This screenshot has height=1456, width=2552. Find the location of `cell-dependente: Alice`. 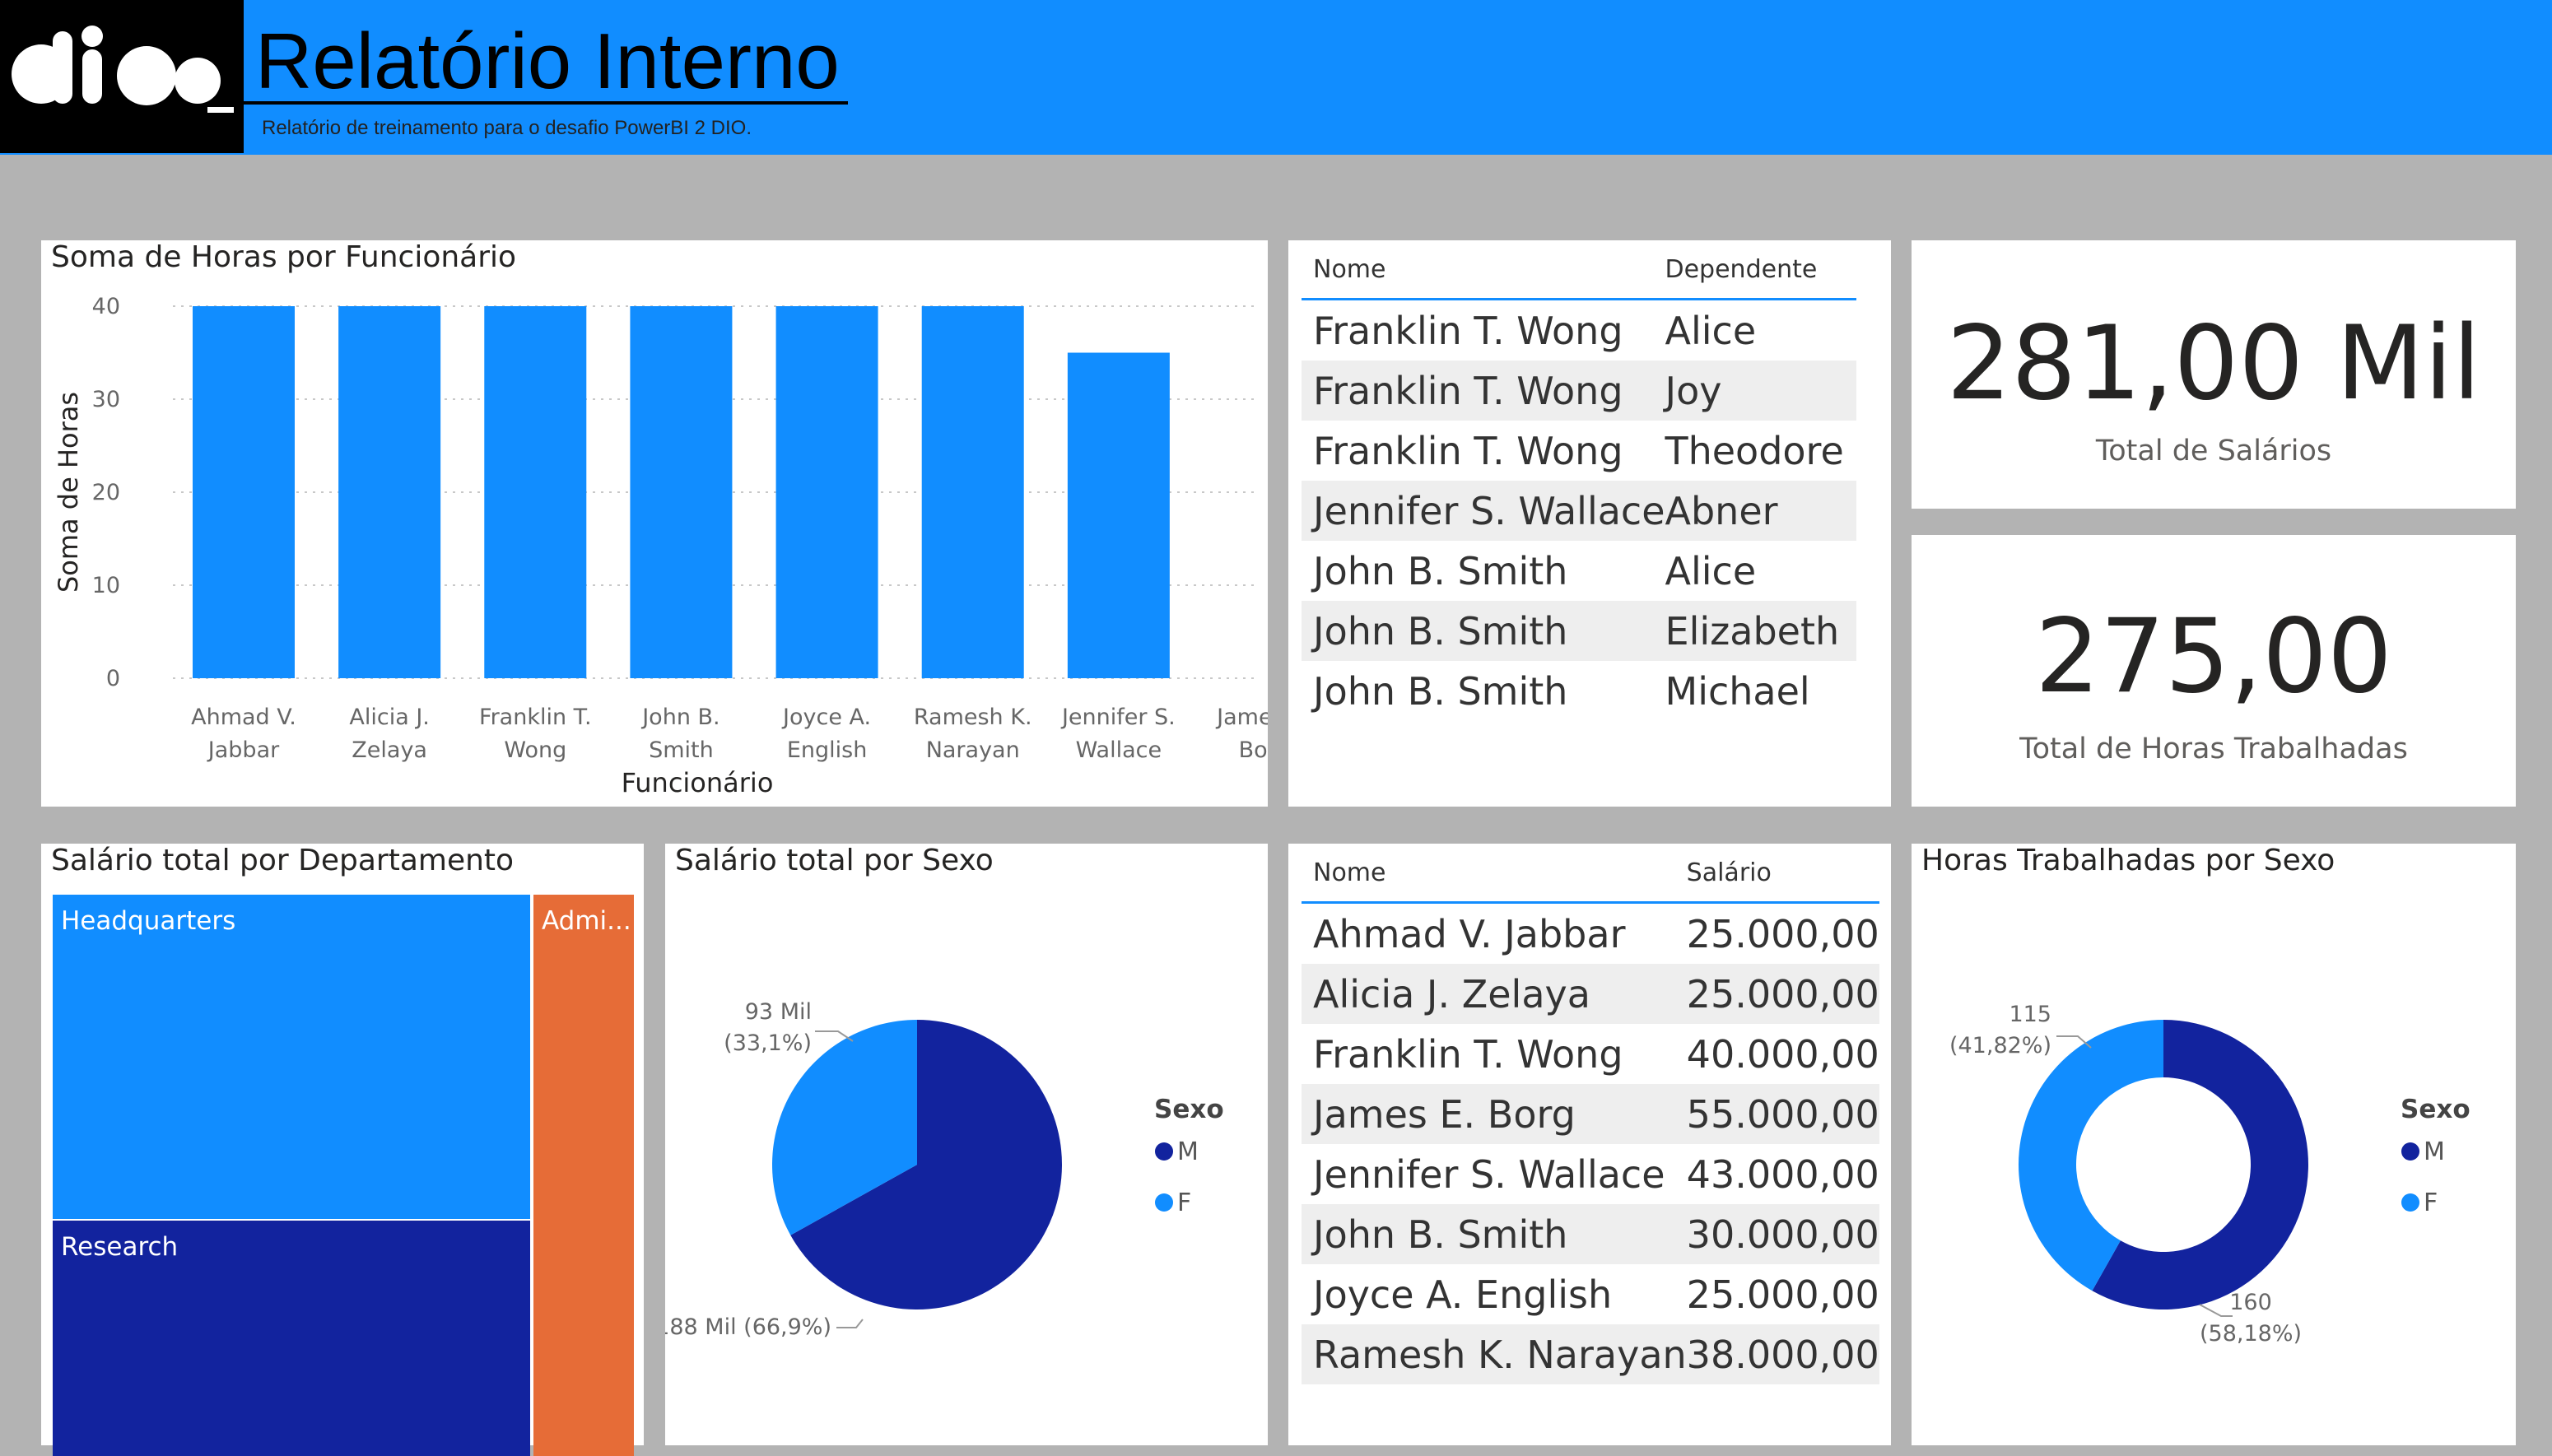

cell-dependente: Alice is located at coordinates (1711, 570).